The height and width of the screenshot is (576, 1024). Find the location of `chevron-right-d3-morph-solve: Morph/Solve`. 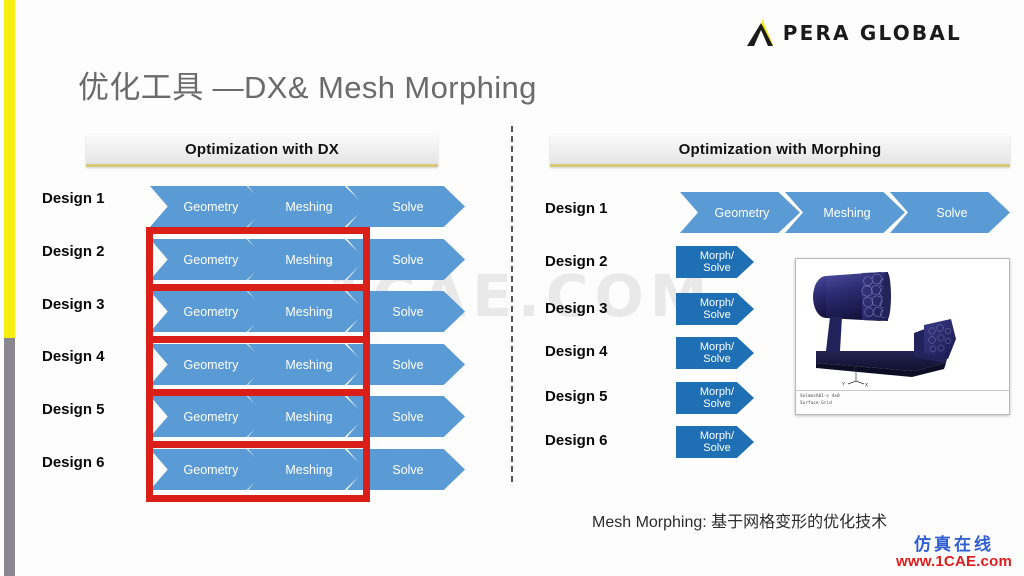

chevron-right-d3-morph-solve: Morph/Solve is located at coordinates (715, 309).